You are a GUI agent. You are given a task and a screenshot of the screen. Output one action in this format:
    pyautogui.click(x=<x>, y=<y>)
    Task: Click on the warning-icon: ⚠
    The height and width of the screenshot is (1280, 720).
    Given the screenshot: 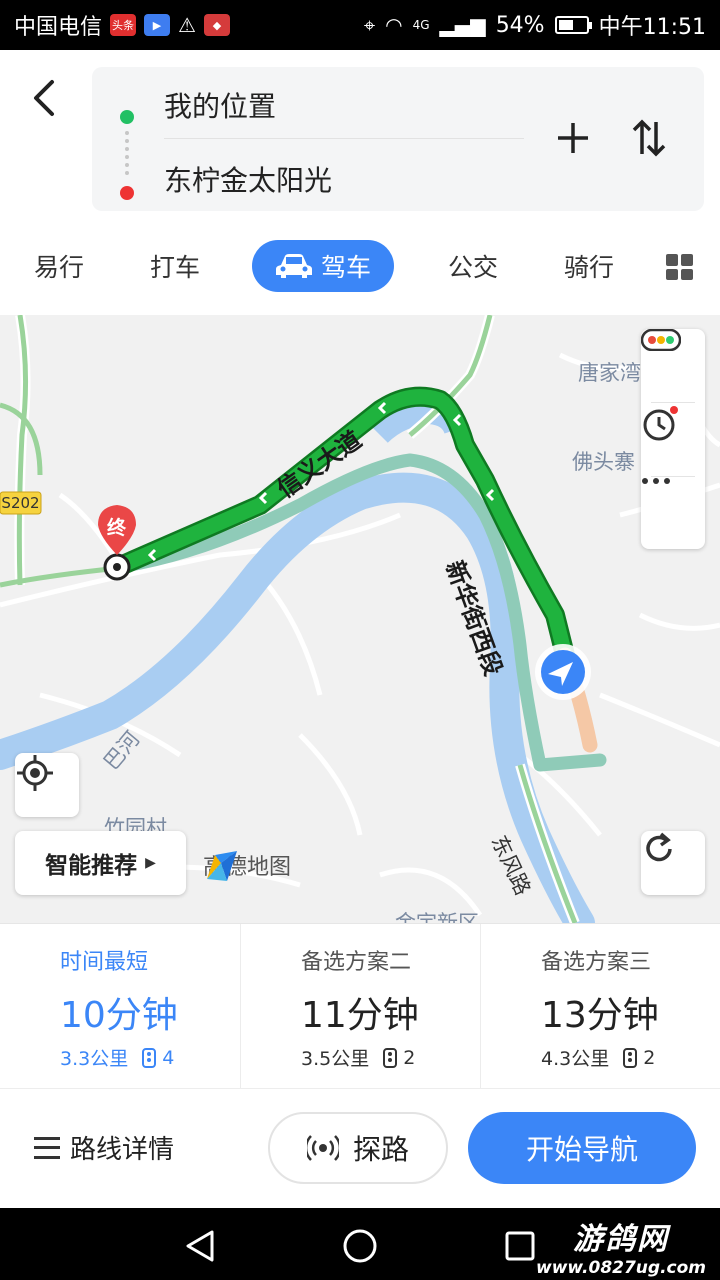 What is the action you would take?
    pyautogui.click(x=187, y=25)
    